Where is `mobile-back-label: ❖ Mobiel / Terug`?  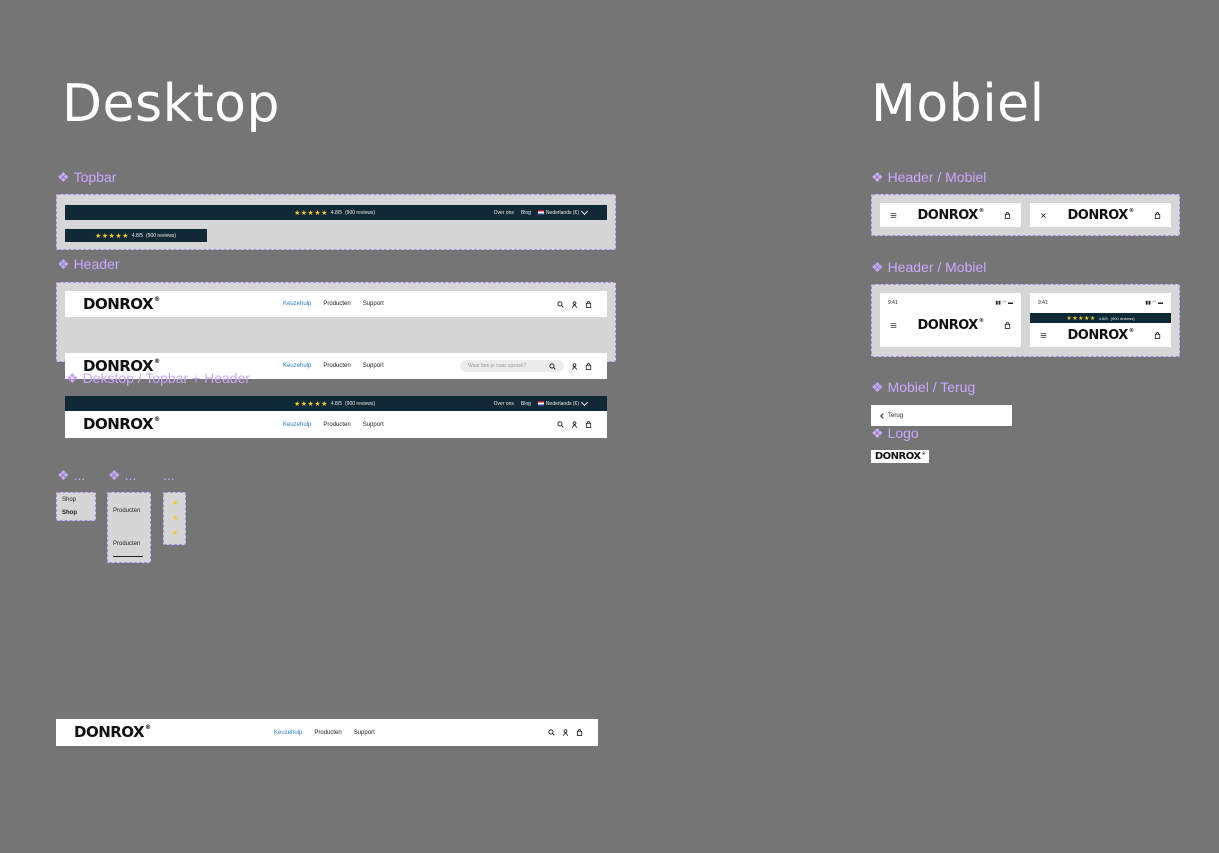 mobile-back-label: ❖ Mobiel / Terug is located at coordinates (923, 387).